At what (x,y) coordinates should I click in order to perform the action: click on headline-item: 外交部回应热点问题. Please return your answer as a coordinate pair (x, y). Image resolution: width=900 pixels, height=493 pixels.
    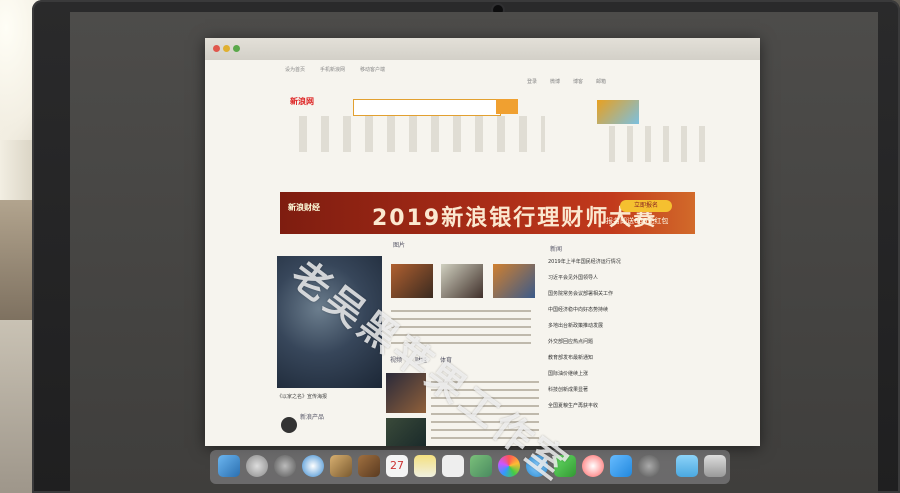
    Looking at the image, I should click on (614, 341).